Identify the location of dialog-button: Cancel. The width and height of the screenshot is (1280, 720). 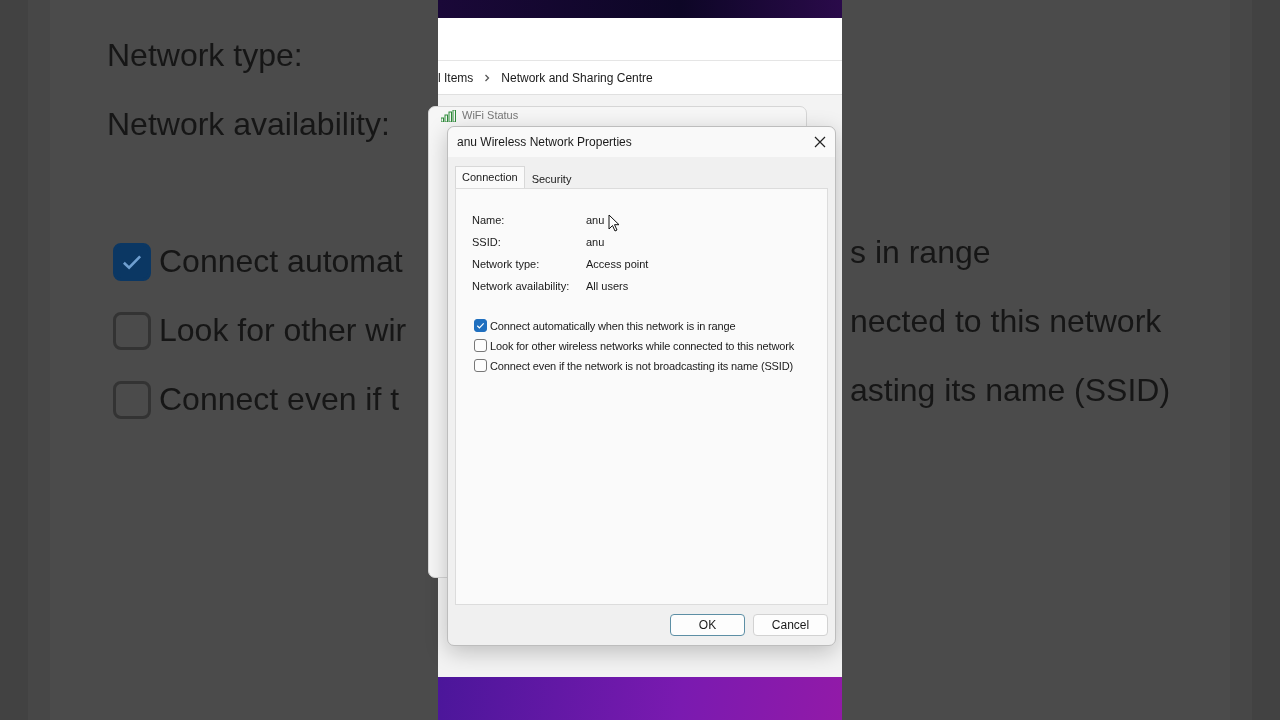
(790, 625).